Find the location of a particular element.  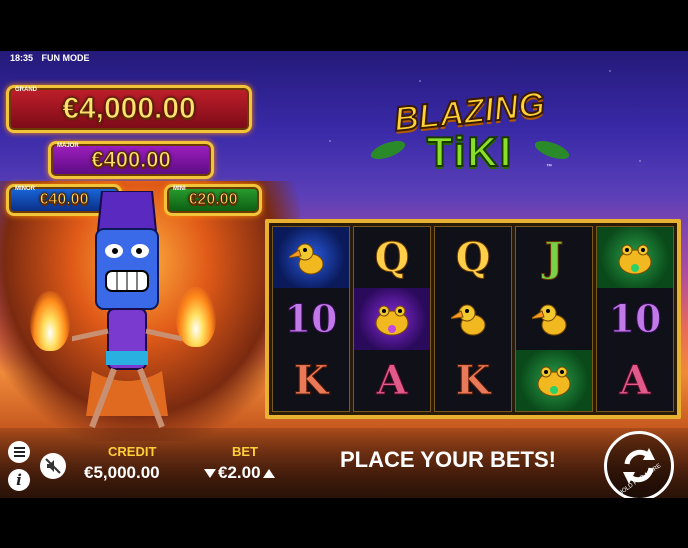

mode-label: FUN MODE is located at coordinates (65, 58).